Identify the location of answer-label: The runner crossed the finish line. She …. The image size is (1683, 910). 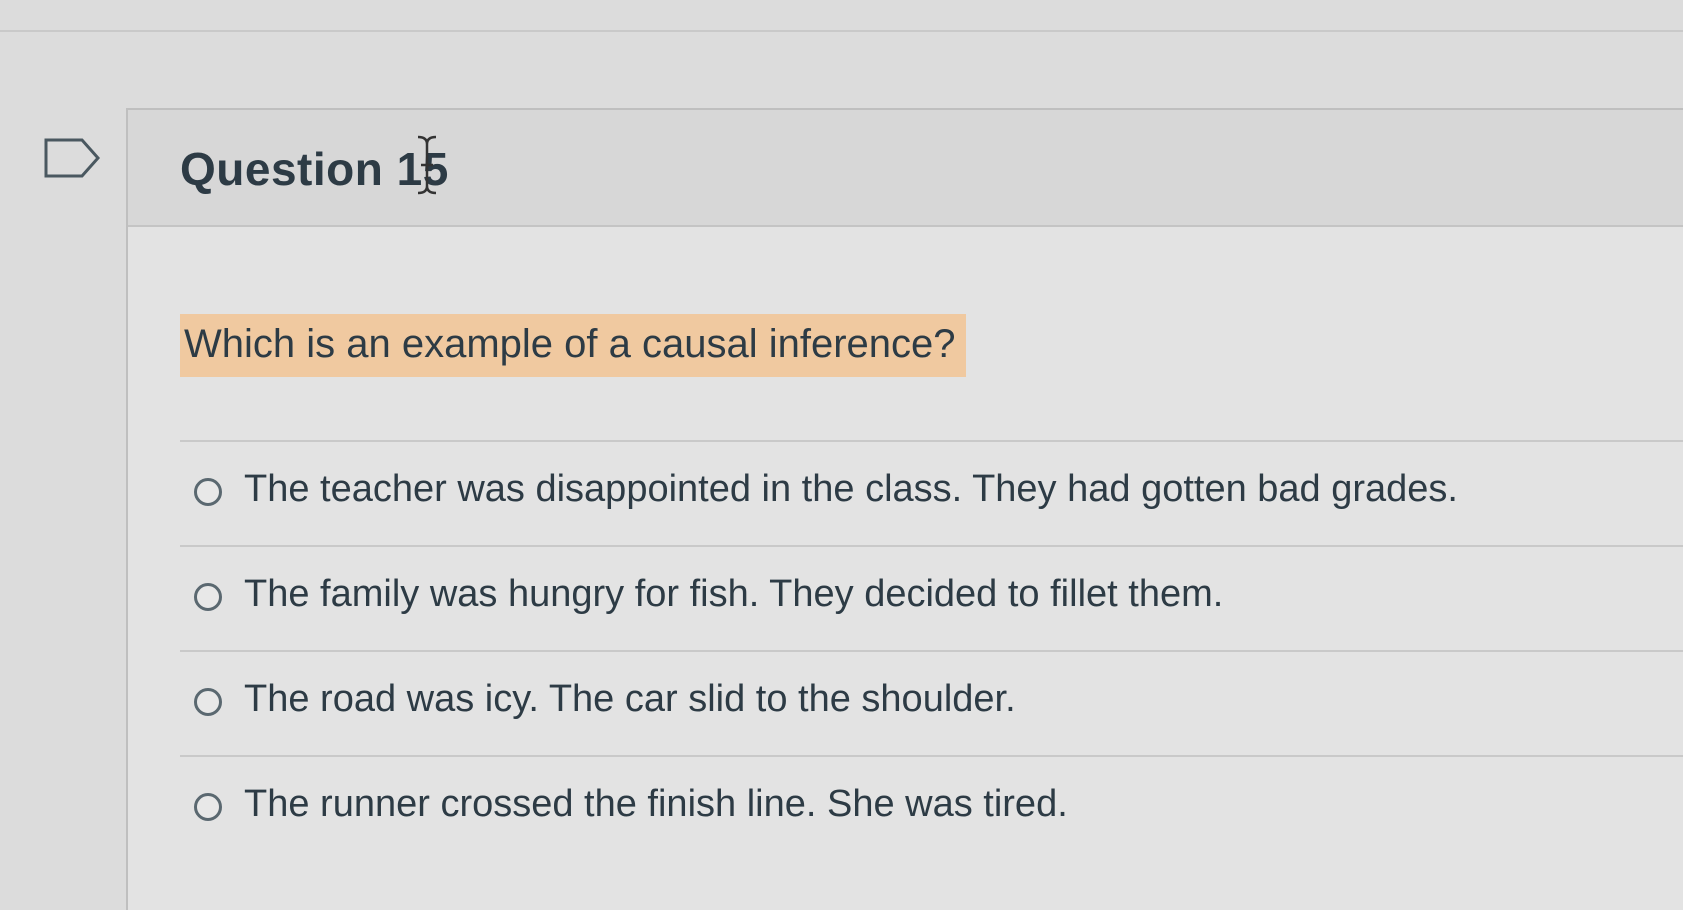
(656, 804).